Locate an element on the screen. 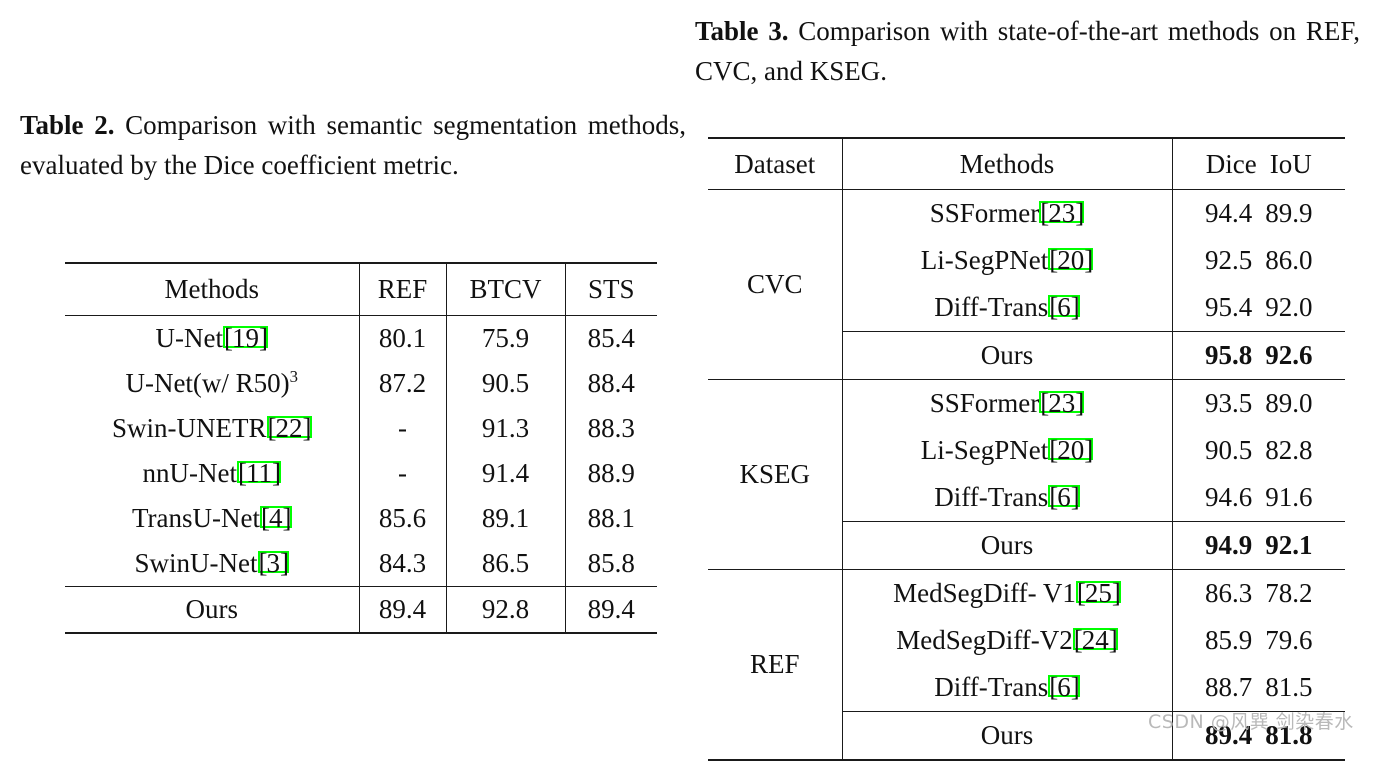 Image resolution: width=1375 pixels, height=761 pixels. citation-number: 11 is located at coordinates (258, 473).